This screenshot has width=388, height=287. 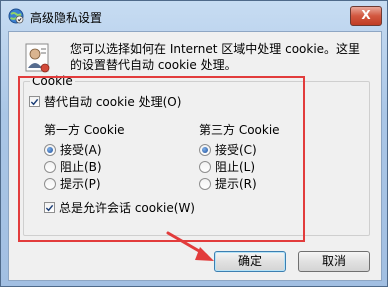 I want to click on close-icon: X, so click(x=366, y=15).